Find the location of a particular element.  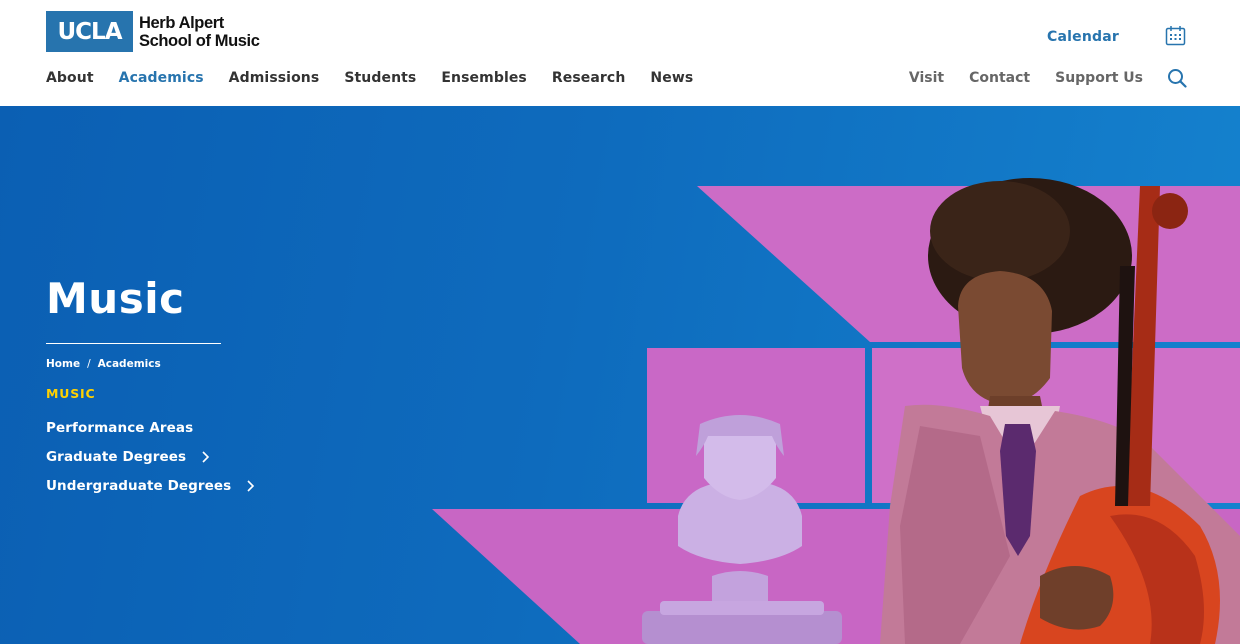

link-graduate-degrees: Graduate Degrees is located at coordinates (150, 456).